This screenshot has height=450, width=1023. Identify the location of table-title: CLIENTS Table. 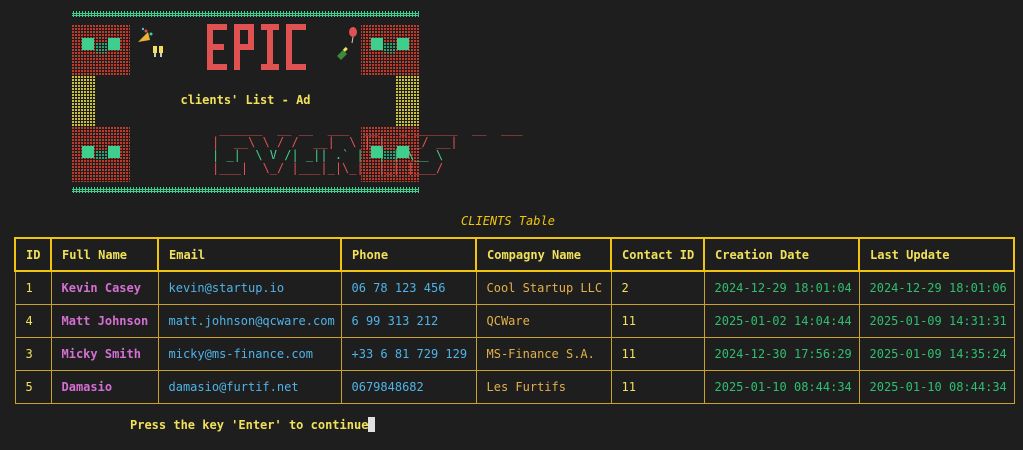
(508, 221).